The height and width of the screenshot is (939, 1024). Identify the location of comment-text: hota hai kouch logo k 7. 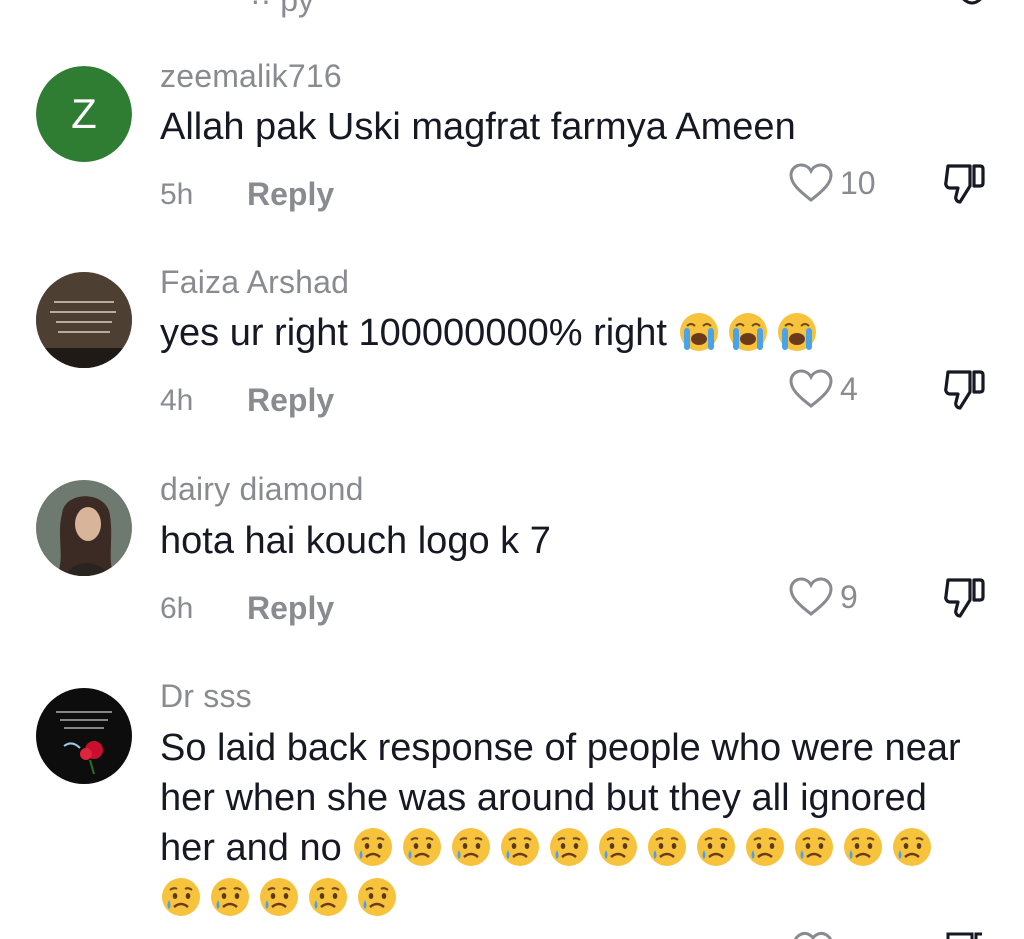
(355, 541).